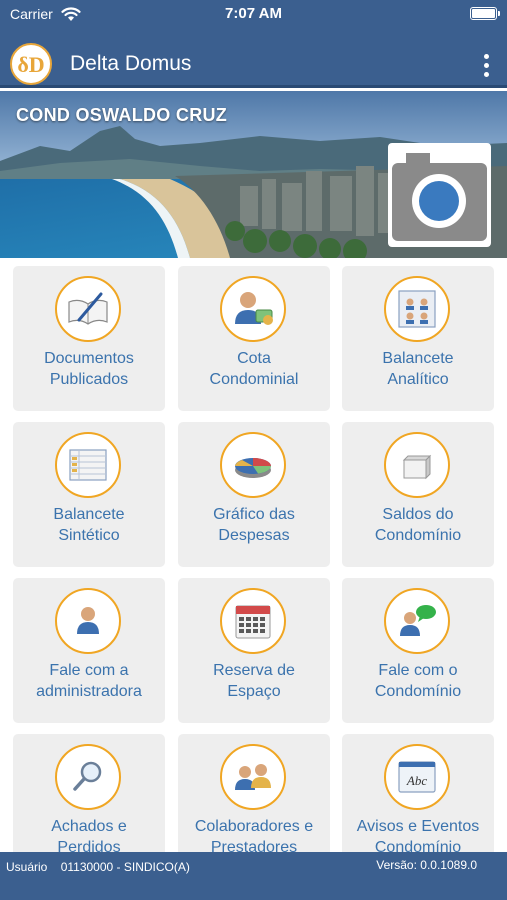  Describe the element at coordinates (89, 379) in the screenshot. I see `tile-label-line2: Publicados` at that location.